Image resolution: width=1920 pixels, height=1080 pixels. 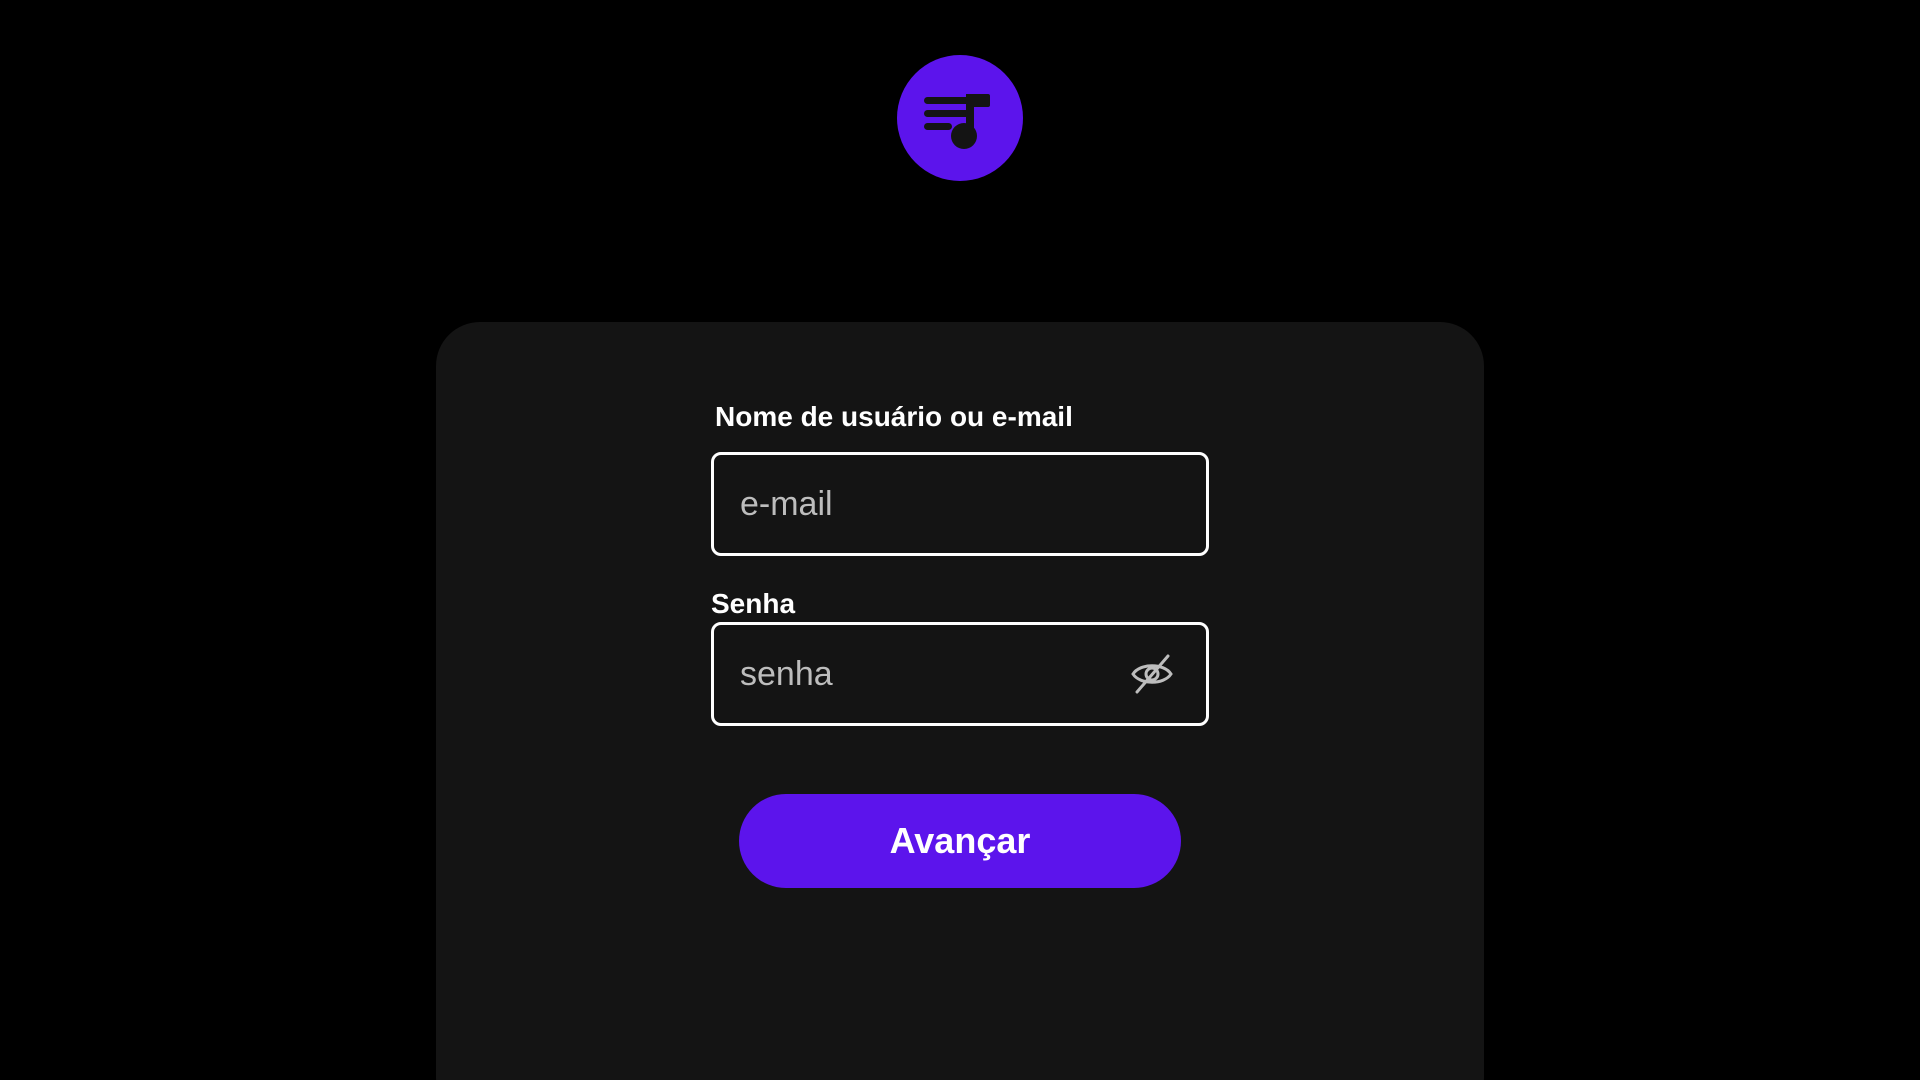 I want to click on submit-button: Avançar, so click(x=960, y=841).